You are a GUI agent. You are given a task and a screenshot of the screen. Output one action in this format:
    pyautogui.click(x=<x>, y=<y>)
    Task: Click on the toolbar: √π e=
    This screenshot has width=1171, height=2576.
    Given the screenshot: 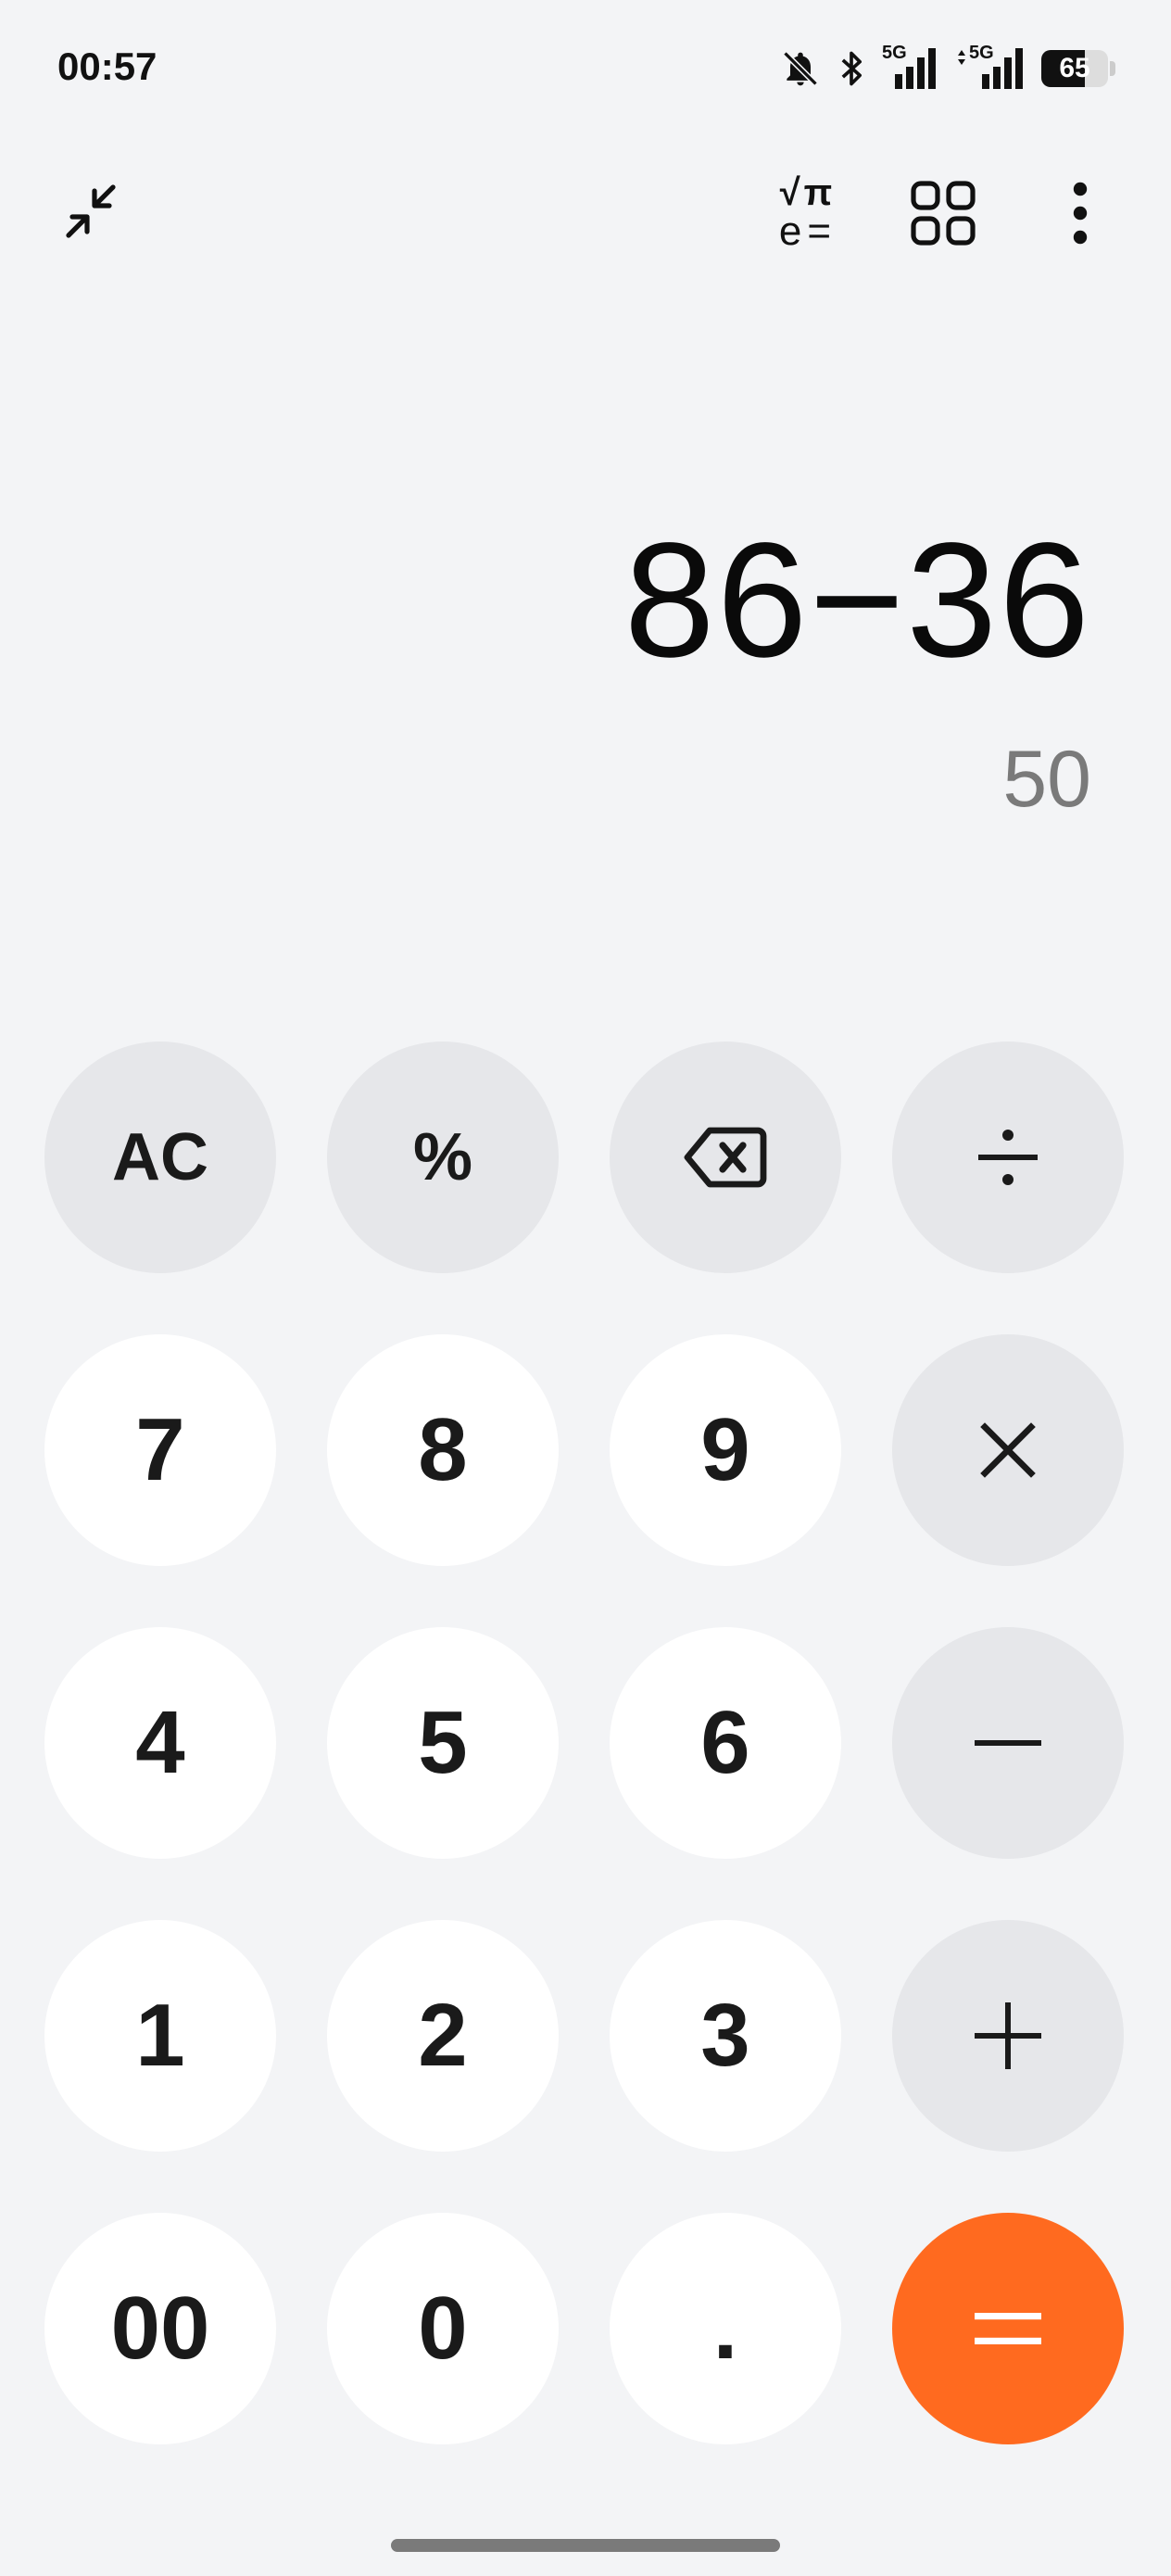 What is the action you would take?
    pyautogui.click(x=585, y=213)
    